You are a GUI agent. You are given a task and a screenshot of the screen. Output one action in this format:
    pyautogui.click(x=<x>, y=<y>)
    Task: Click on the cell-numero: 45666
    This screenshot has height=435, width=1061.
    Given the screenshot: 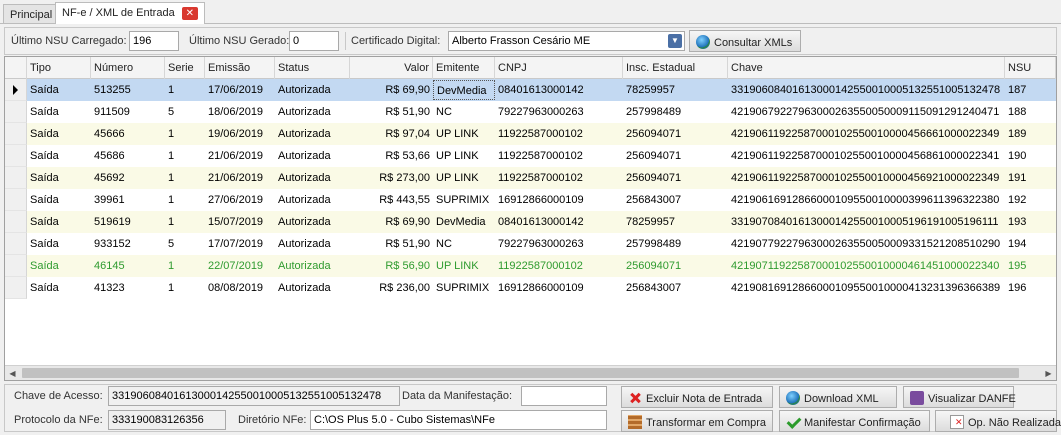 What is the action you would take?
    pyautogui.click(x=128, y=134)
    